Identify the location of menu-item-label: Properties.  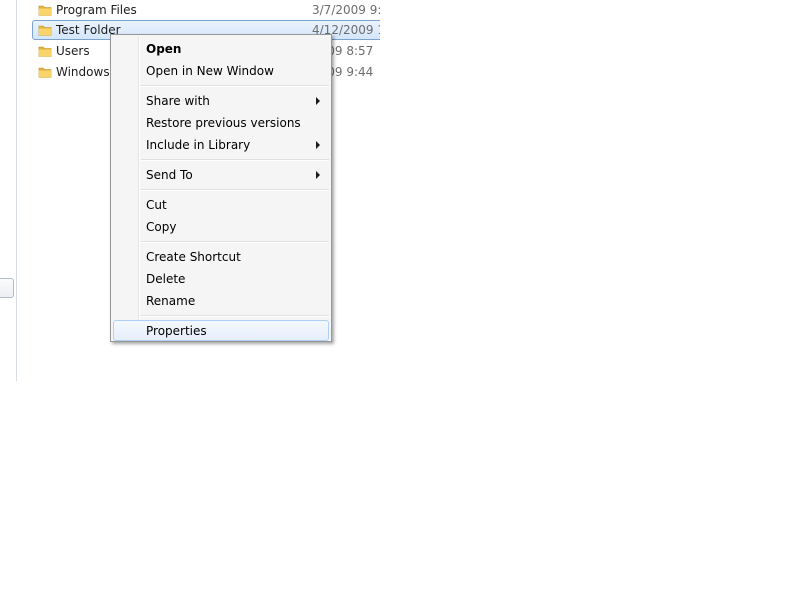
(176, 331).